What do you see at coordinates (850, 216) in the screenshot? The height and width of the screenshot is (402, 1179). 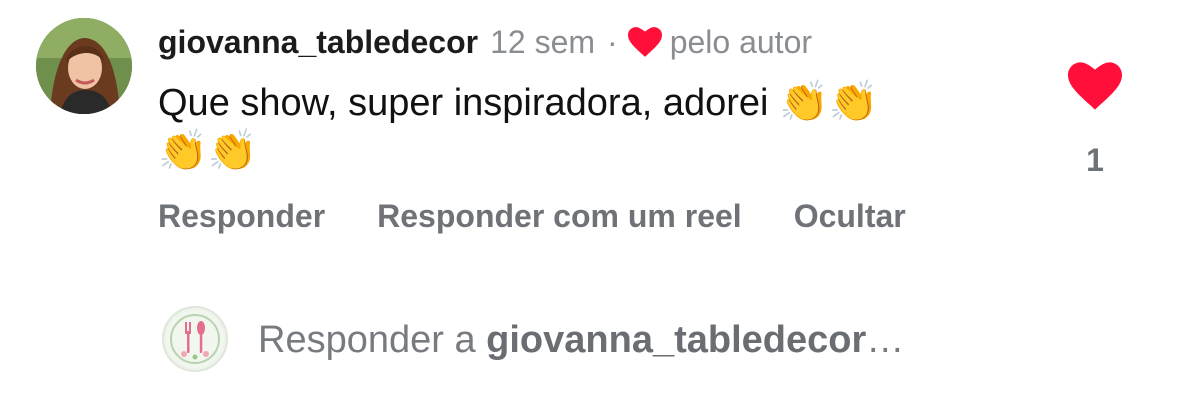 I see `hide-button: Ocultar` at bounding box center [850, 216].